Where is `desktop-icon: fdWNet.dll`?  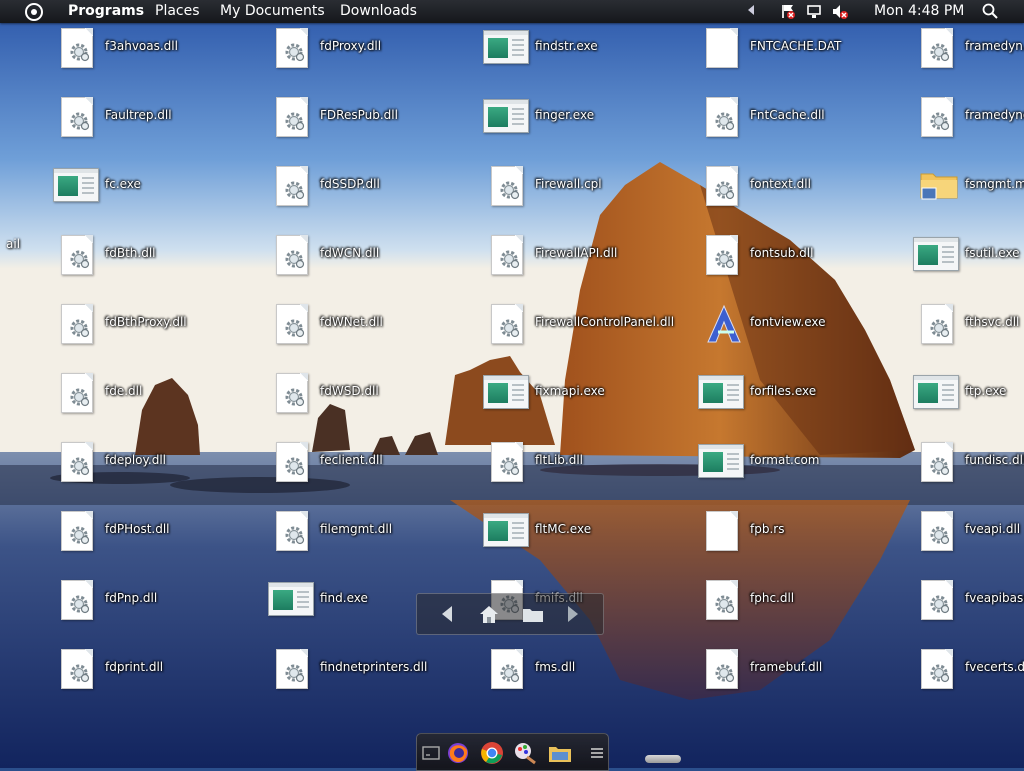
desktop-icon: fdWNet.dll is located at coordinates (379, 326).